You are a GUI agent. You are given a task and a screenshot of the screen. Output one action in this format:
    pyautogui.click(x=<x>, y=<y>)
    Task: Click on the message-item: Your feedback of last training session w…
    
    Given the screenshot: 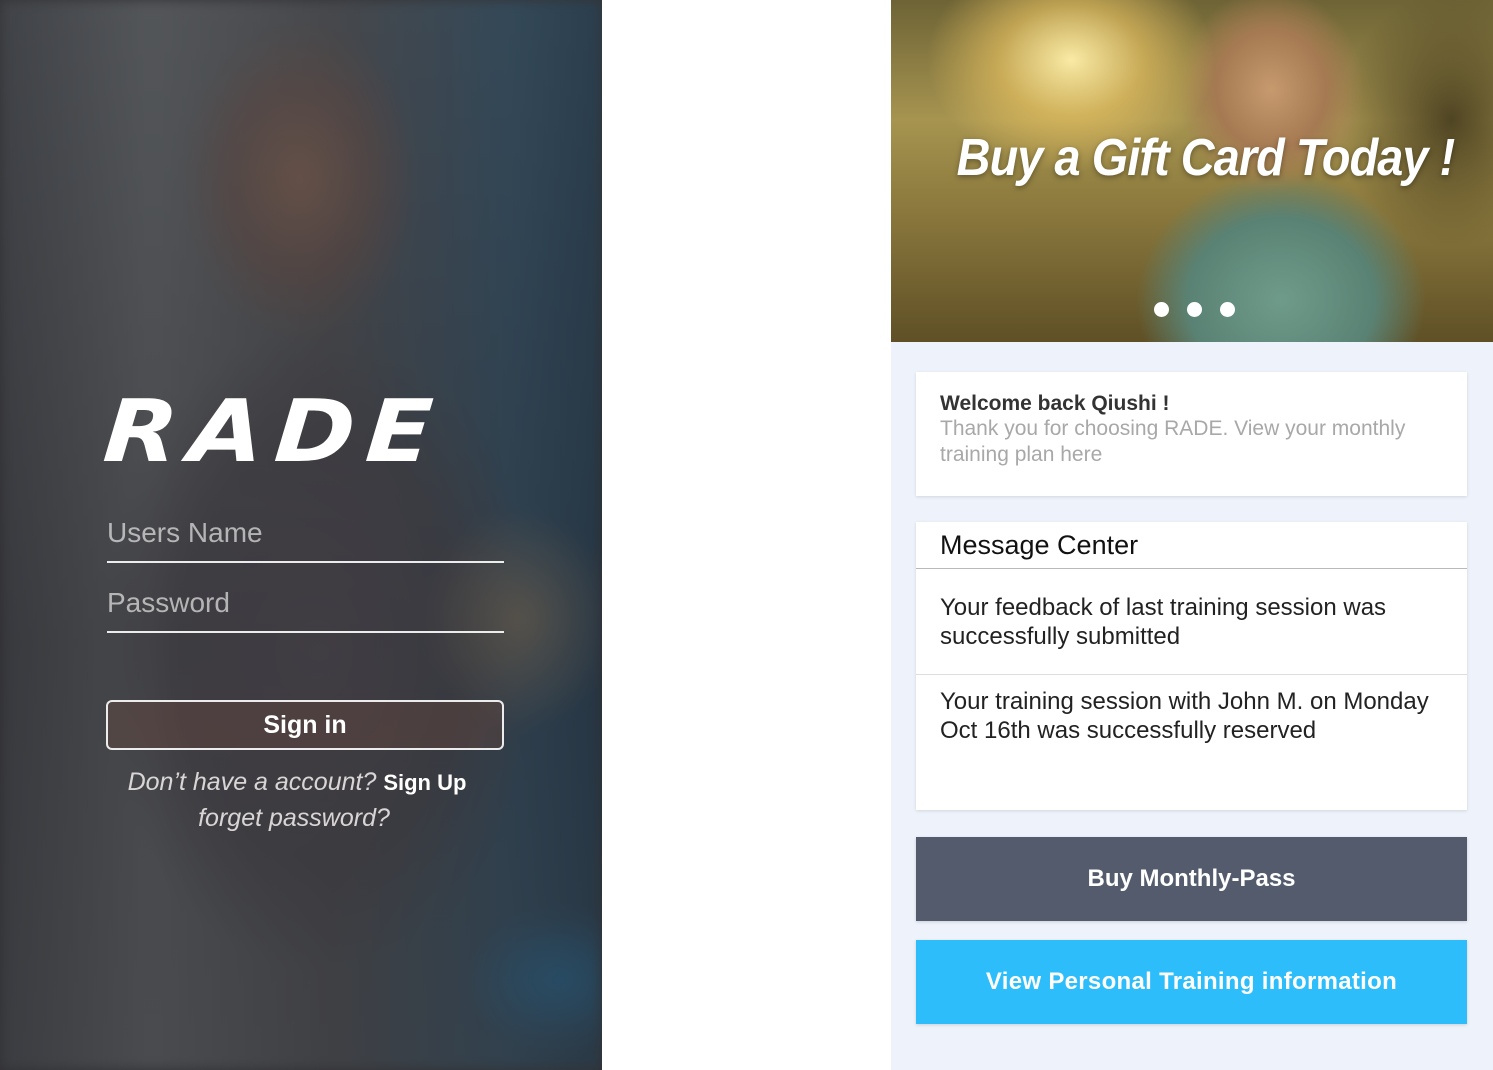 What is the action you would take?
    pyautogui.click(x=1191, y=622)
    